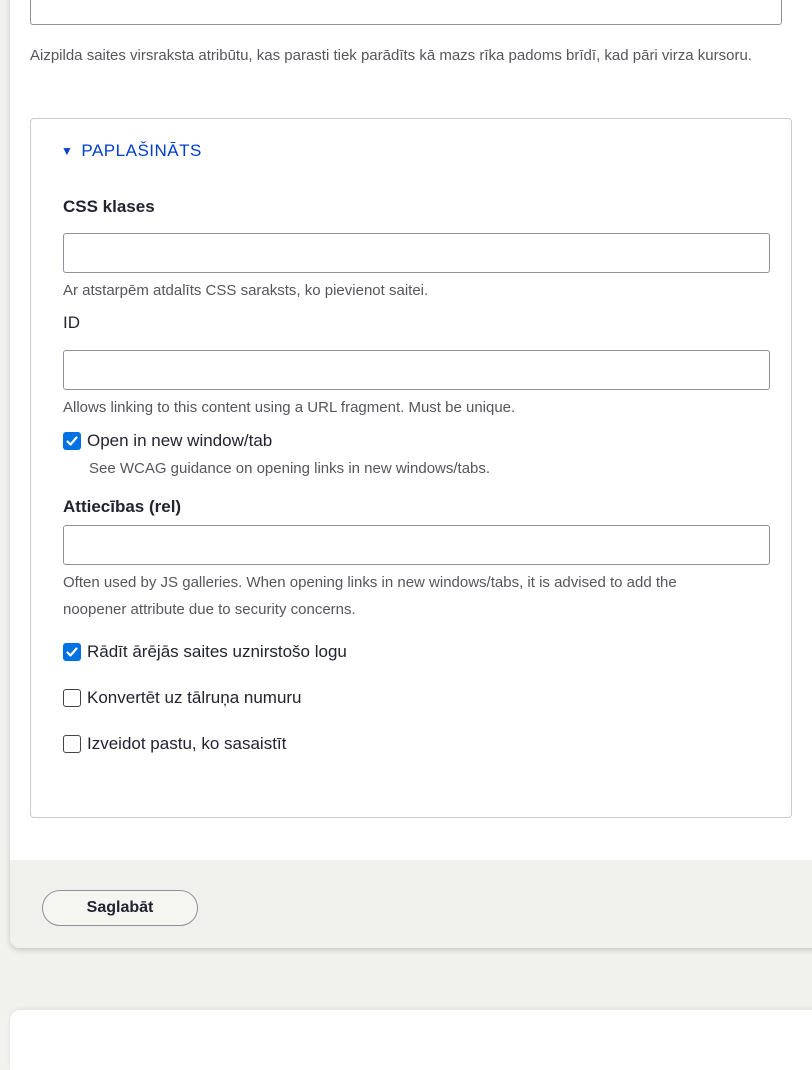 The width and height of the screenshot is (812, 1070). Describe the element at coordinates (67, 151) in the screenshot. I see `triangle-down-icon: ▼` at that location.